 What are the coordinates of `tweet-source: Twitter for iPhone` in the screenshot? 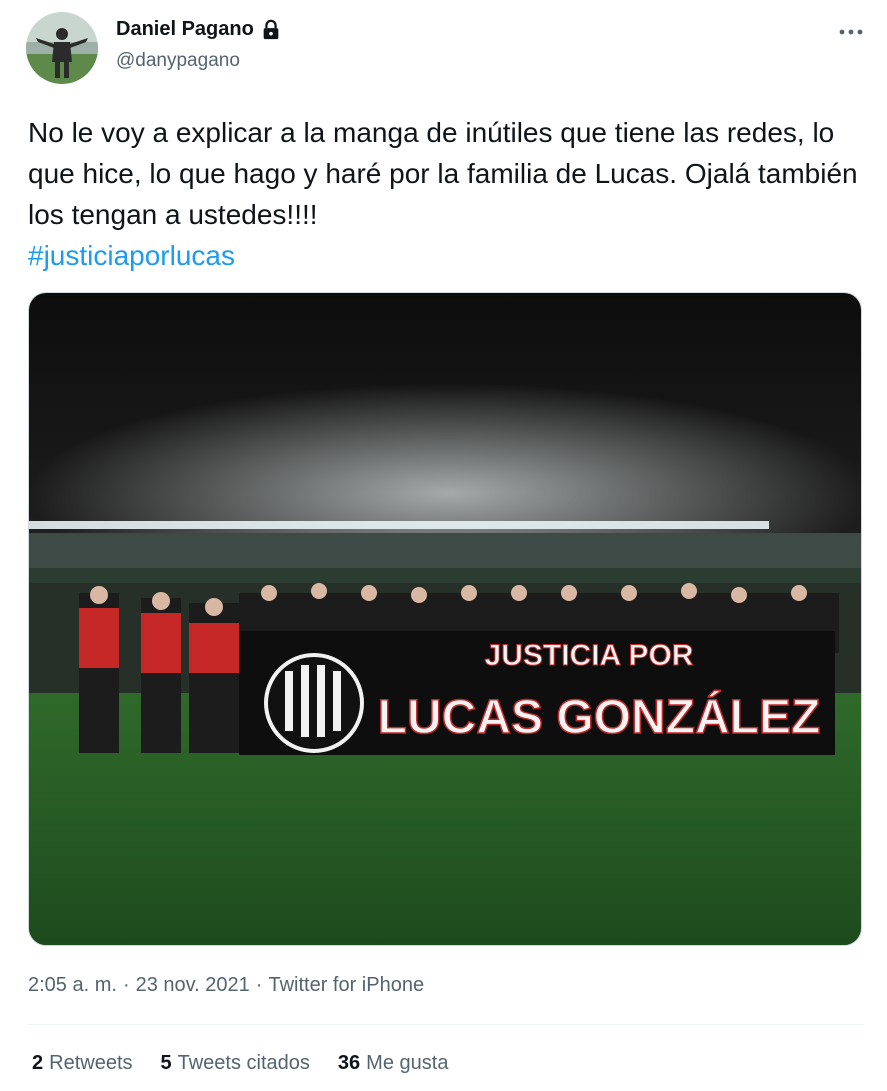 It's located at (346, 985).